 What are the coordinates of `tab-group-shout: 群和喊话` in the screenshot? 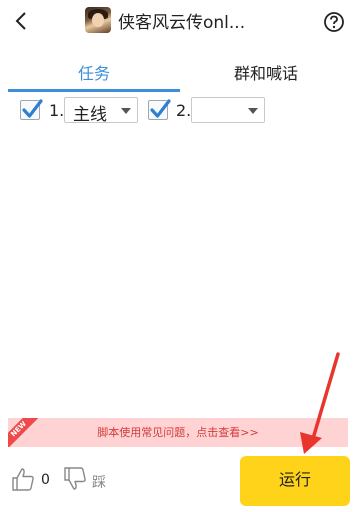 It's located at (266, 75).